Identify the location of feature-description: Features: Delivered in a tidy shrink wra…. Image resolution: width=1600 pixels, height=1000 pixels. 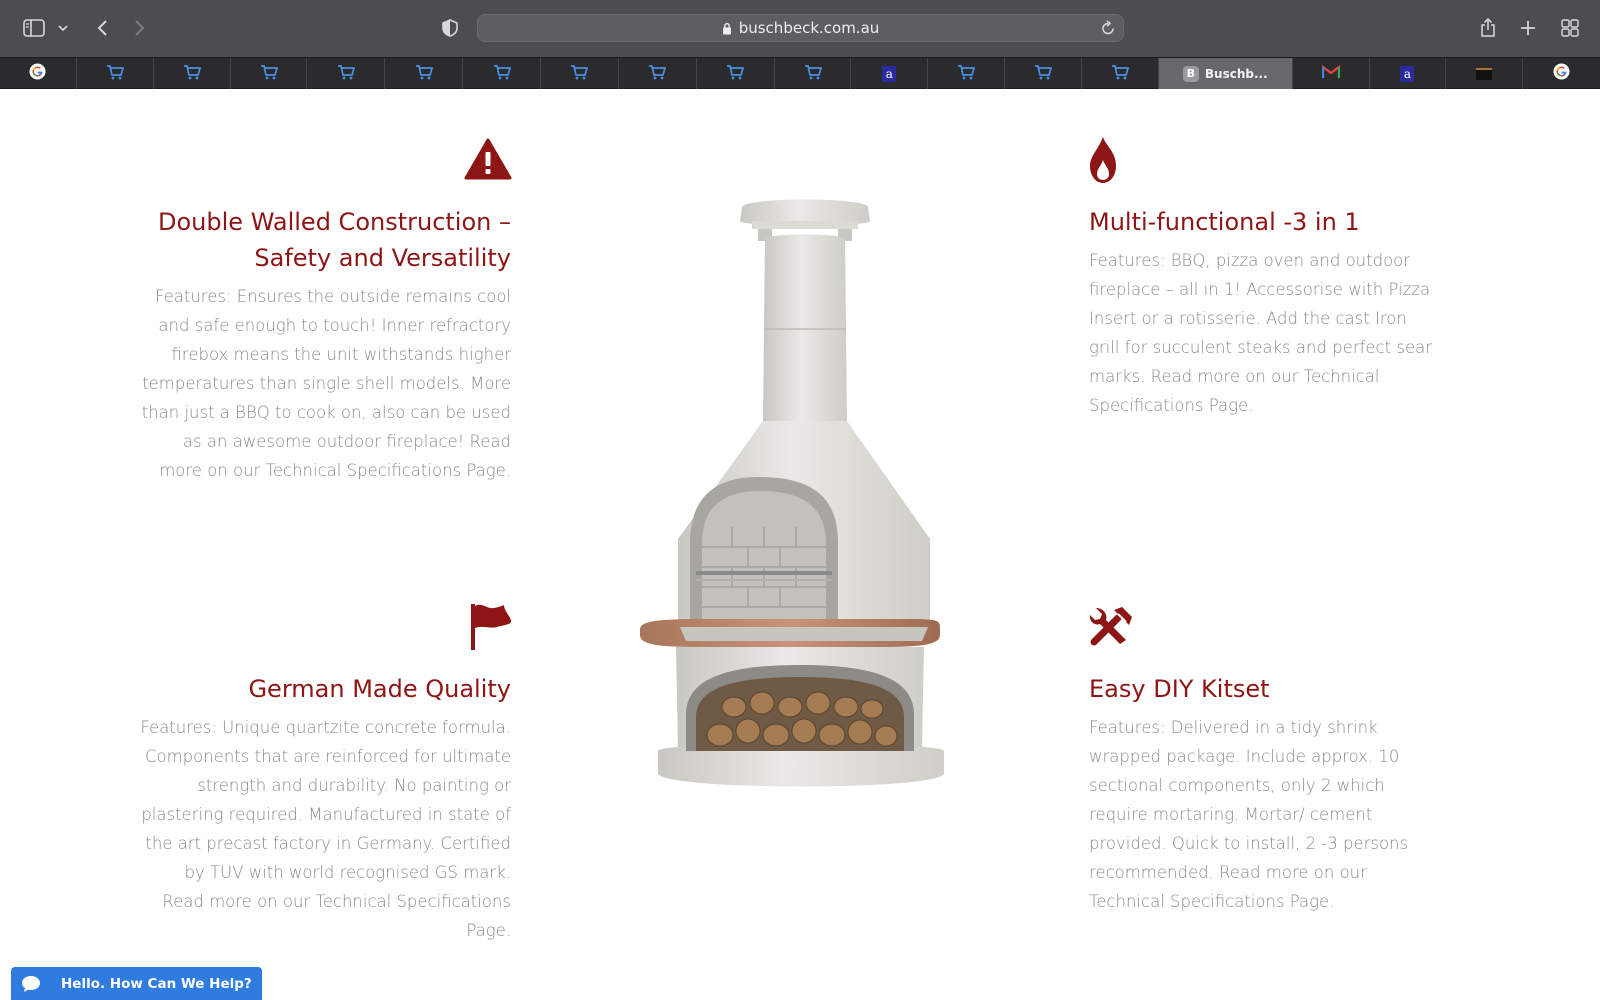
(1249, 814).